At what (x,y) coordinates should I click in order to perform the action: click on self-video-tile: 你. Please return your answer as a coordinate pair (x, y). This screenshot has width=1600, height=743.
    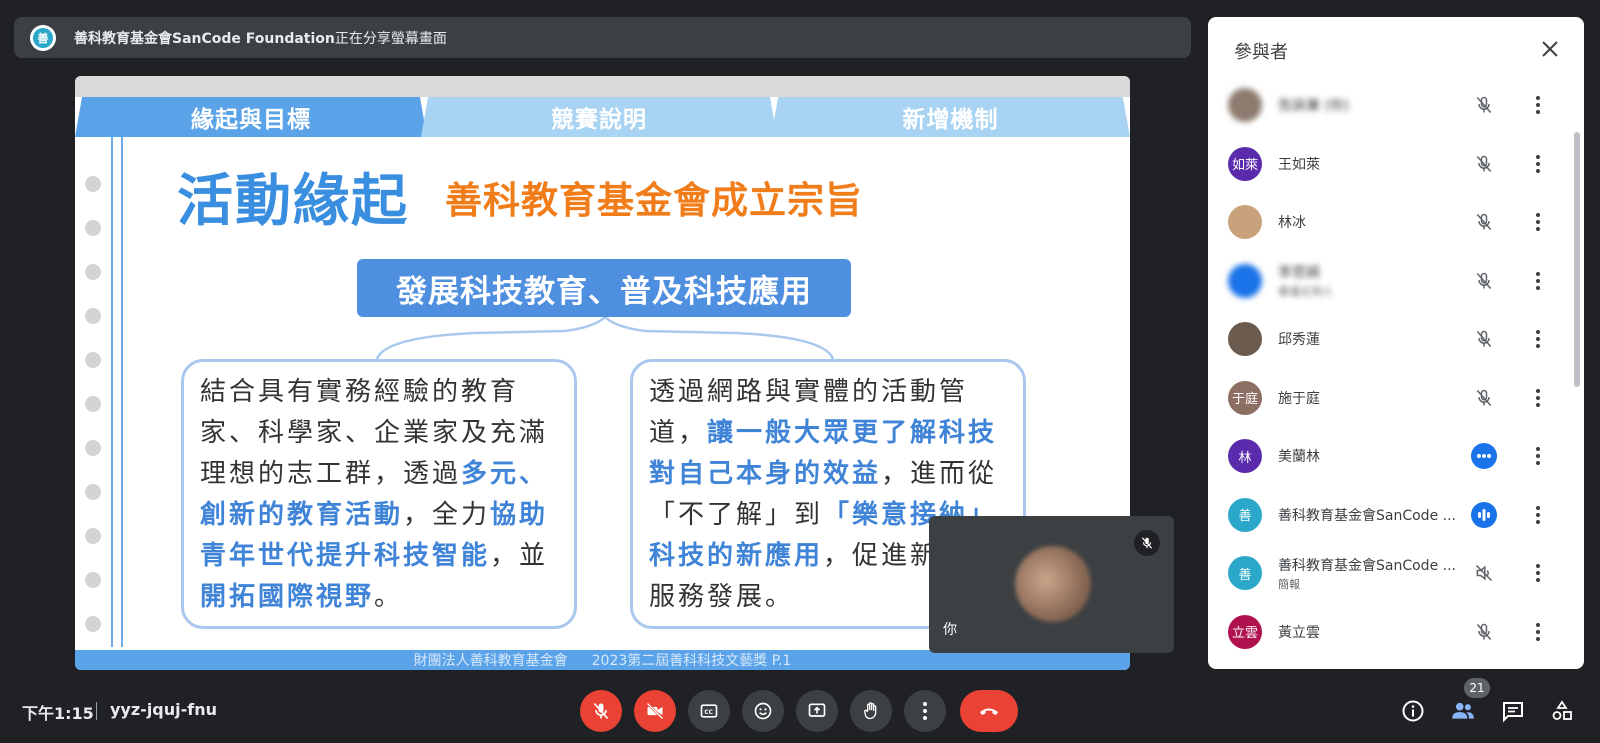
    Looking at the image, I should click on (1051, 584).